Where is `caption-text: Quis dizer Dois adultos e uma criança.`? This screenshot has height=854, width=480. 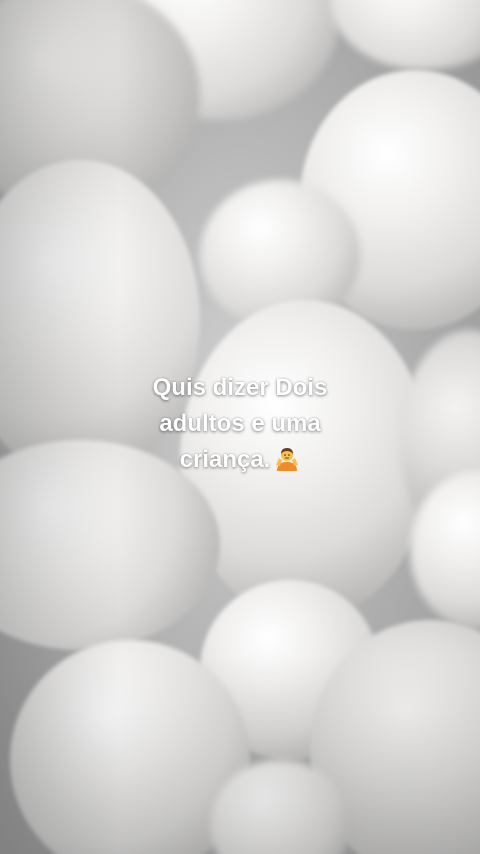
caption-text: Quis dizer Dois adultos e uma criança. is located at coordinates (240, 424).